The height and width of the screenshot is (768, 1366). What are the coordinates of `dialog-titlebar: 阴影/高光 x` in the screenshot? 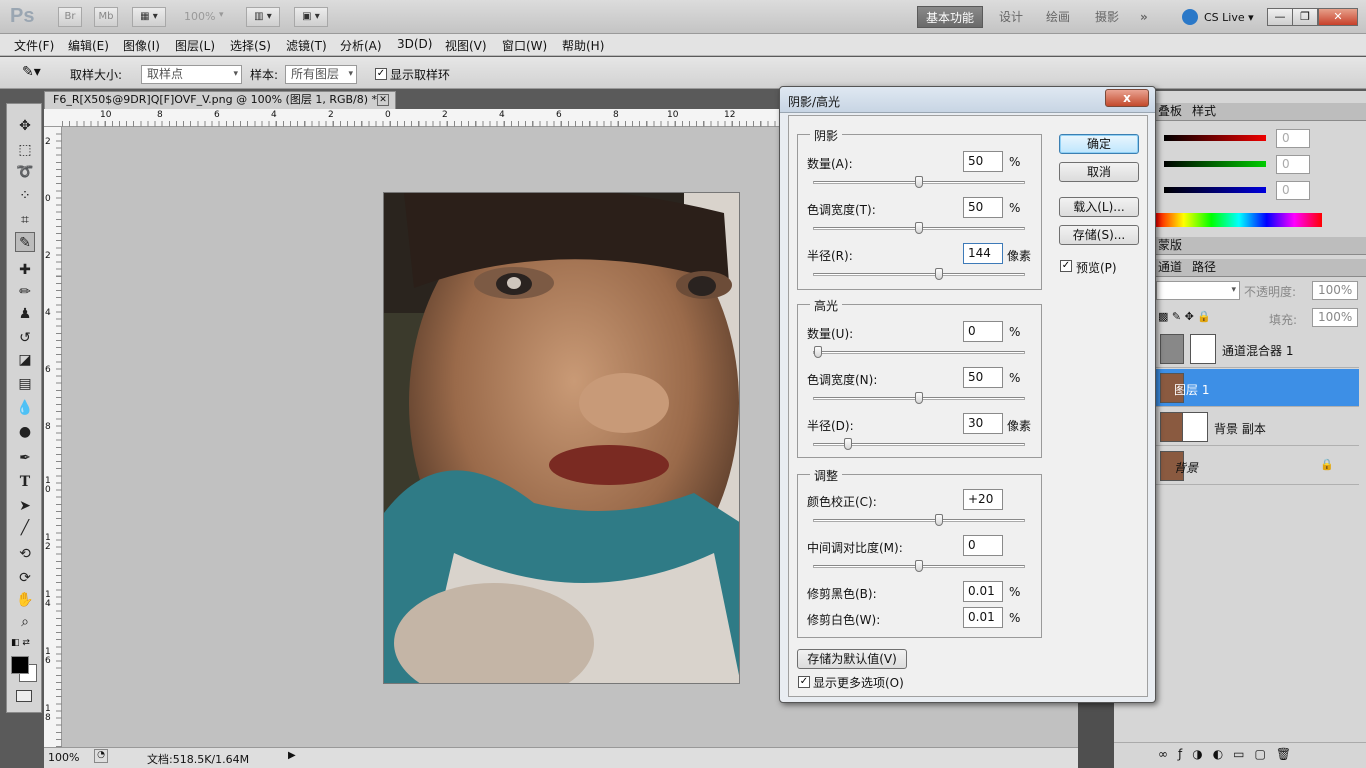 It's located at (967, 100).